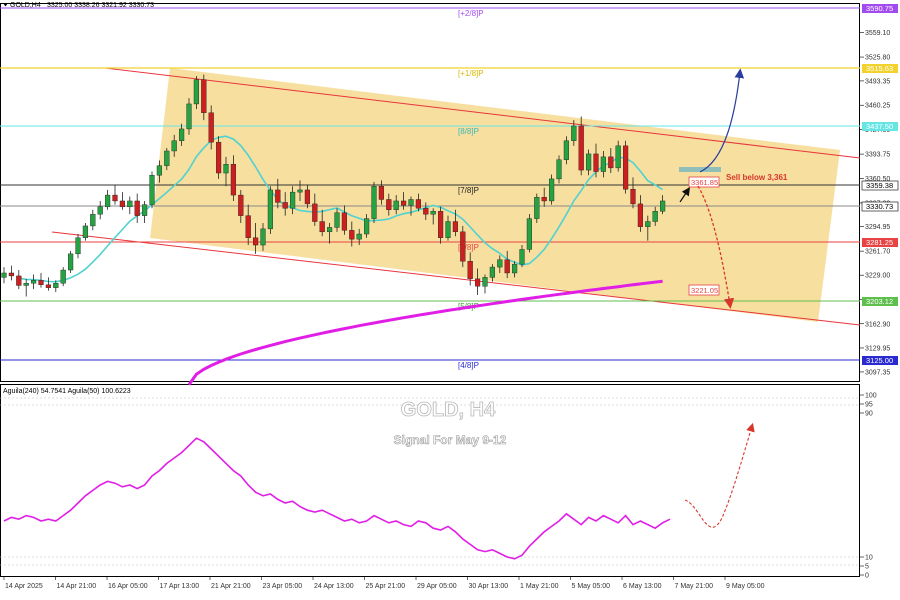  What do you see at coordinates (871, 396) in the screenshot?
I see `osc-tick-label: 100` at bounding box center [871, 396].